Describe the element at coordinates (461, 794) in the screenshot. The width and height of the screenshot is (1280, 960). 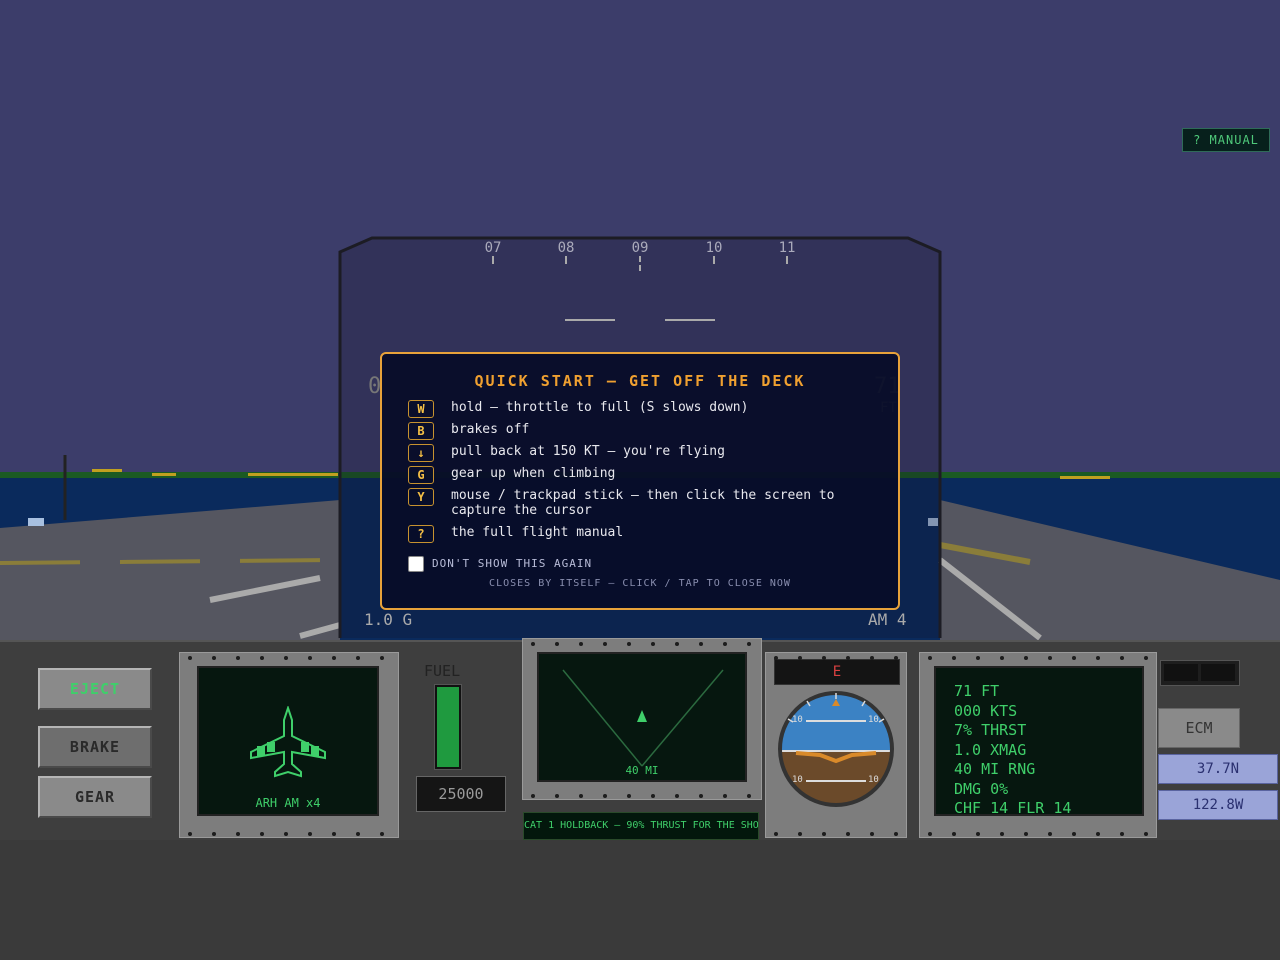
I see `fuel-readout: 25000` at that location.